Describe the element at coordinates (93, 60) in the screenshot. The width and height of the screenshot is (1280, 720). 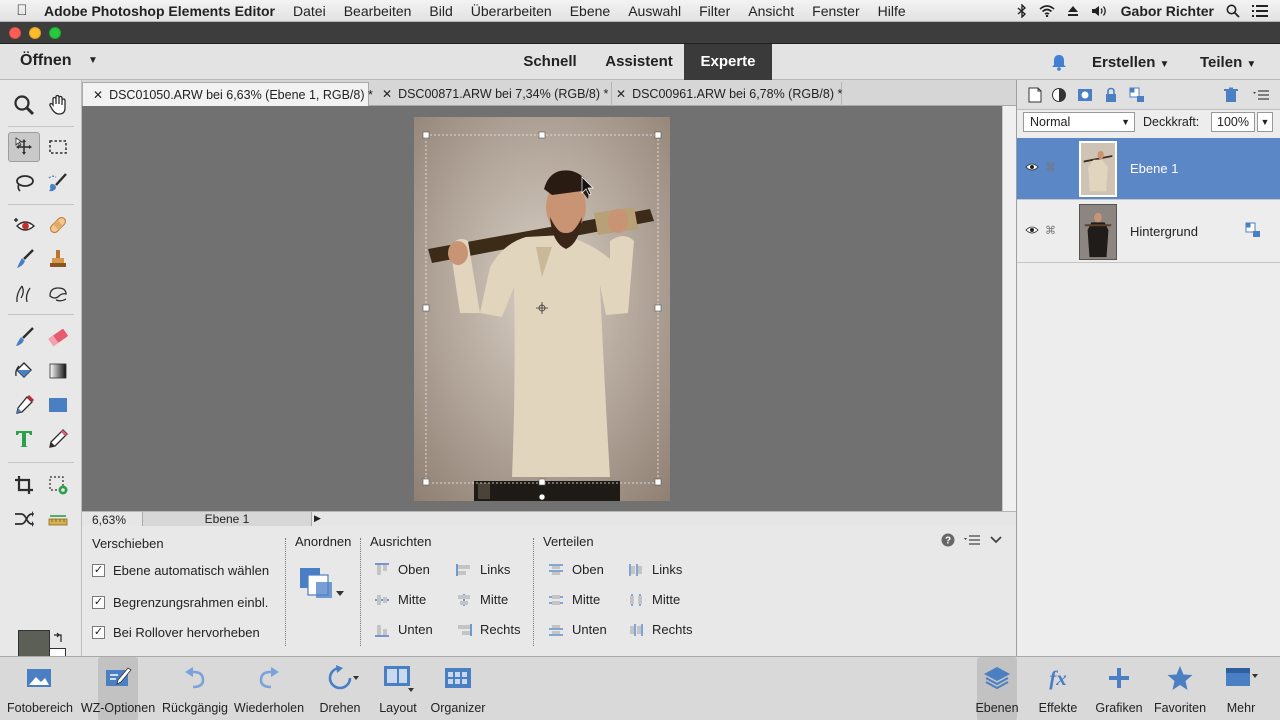
I see `chevron-down-icon: ▼` at that location.